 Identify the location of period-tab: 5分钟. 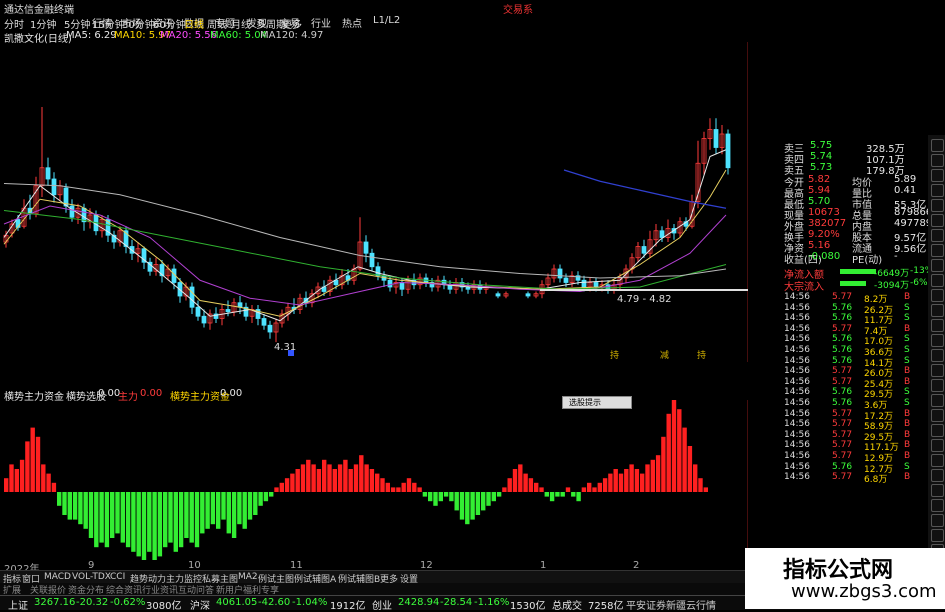
(77, 23).